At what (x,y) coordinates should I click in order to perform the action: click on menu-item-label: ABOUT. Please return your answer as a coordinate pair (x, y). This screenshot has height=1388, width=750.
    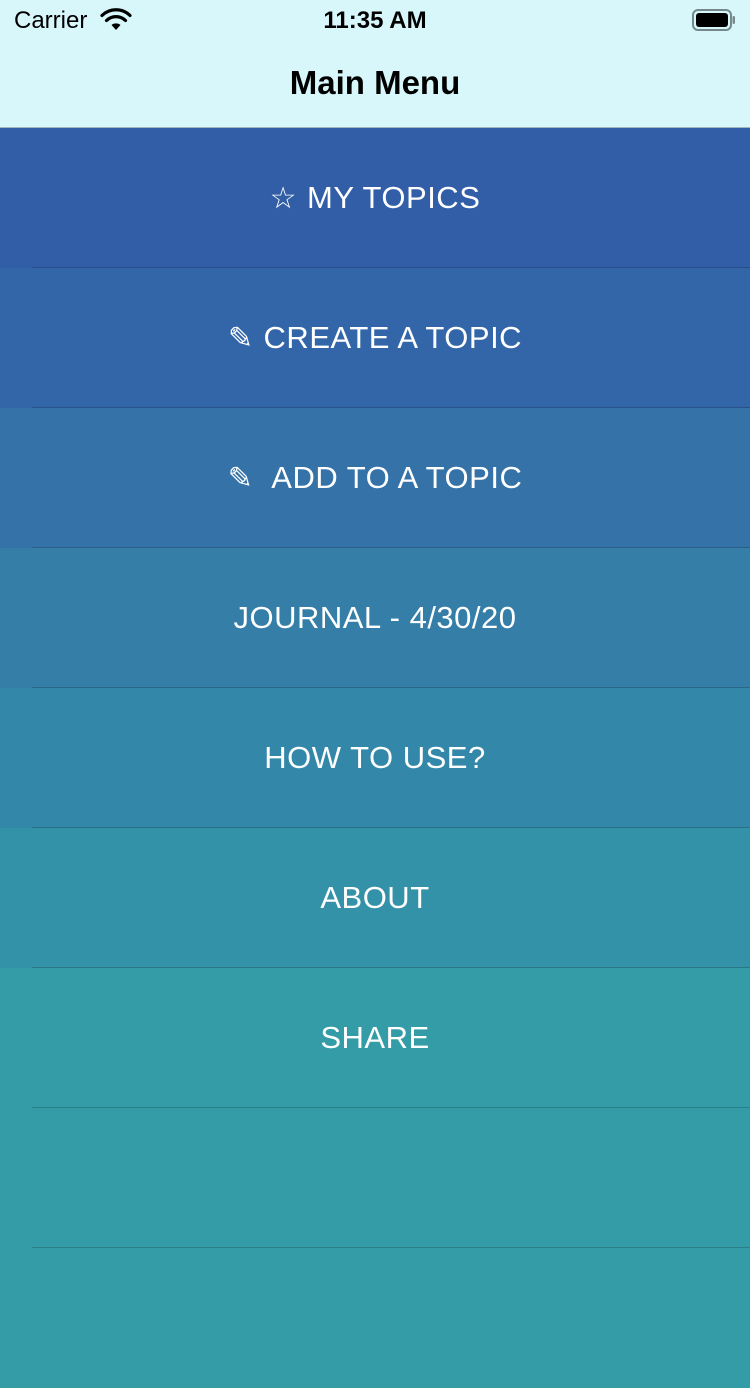
    Looking at the image, I should click on (375, 897).